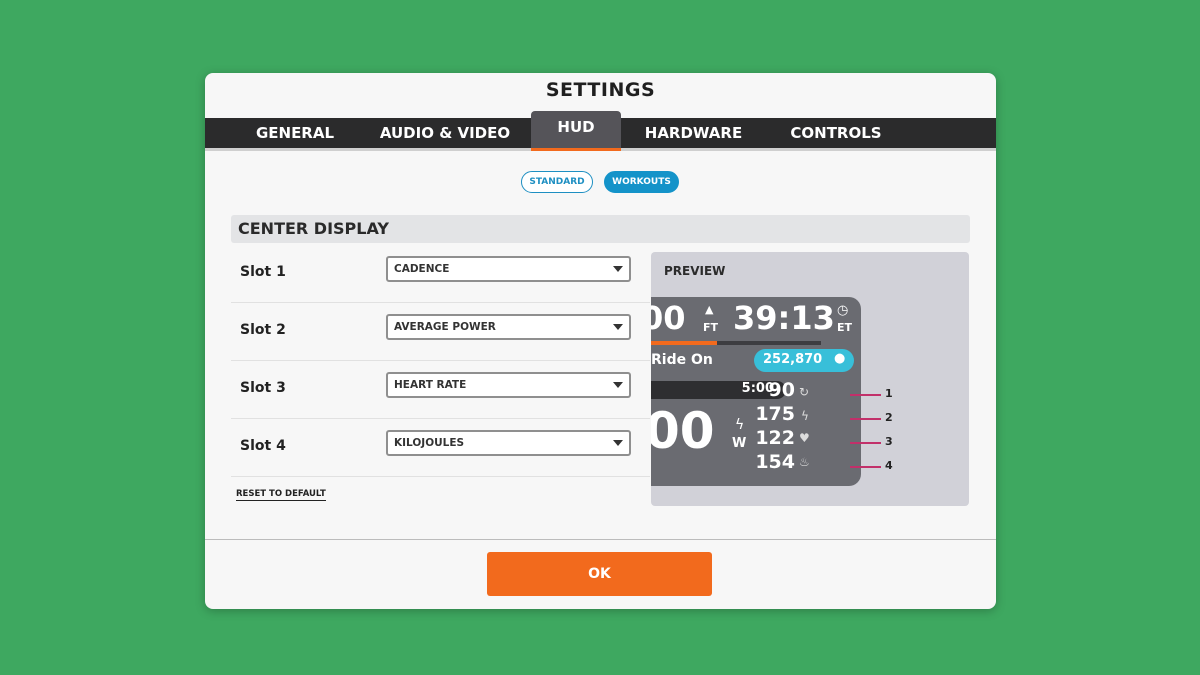  Describe the element at coordinates (263, 446) in the screenshot. I see `slot-label: Slot 4` at that location.